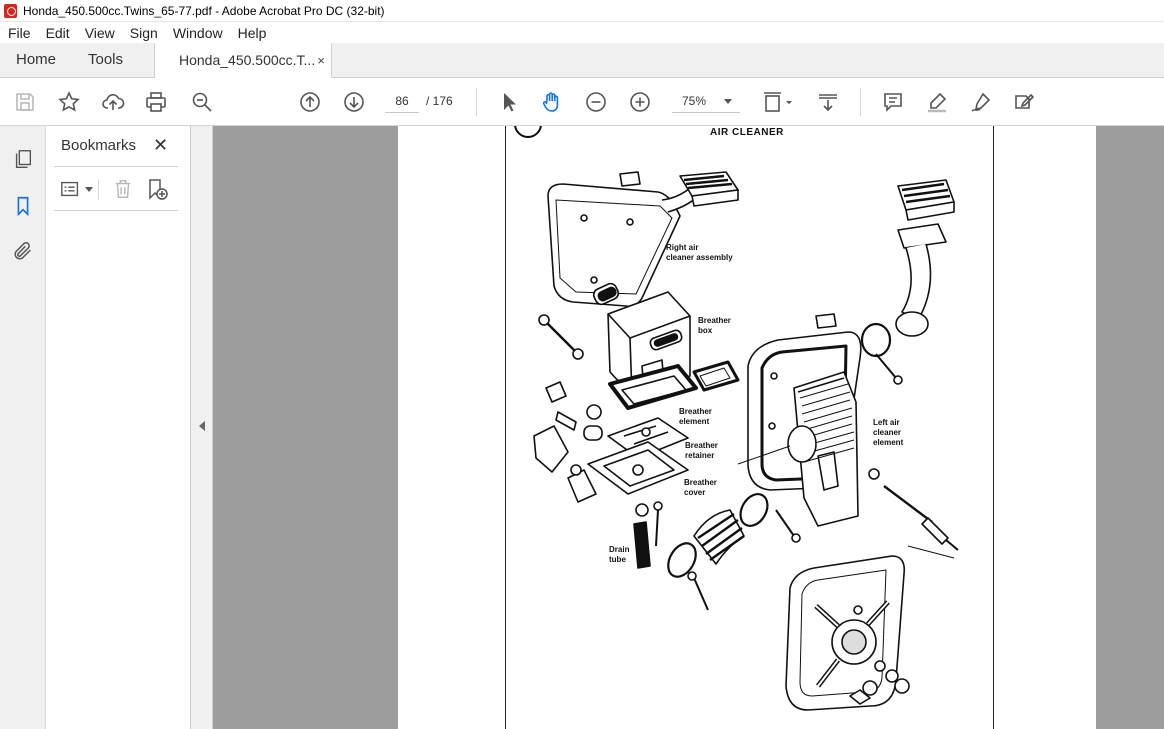  I want to click on comment-button, so click(893, 102).